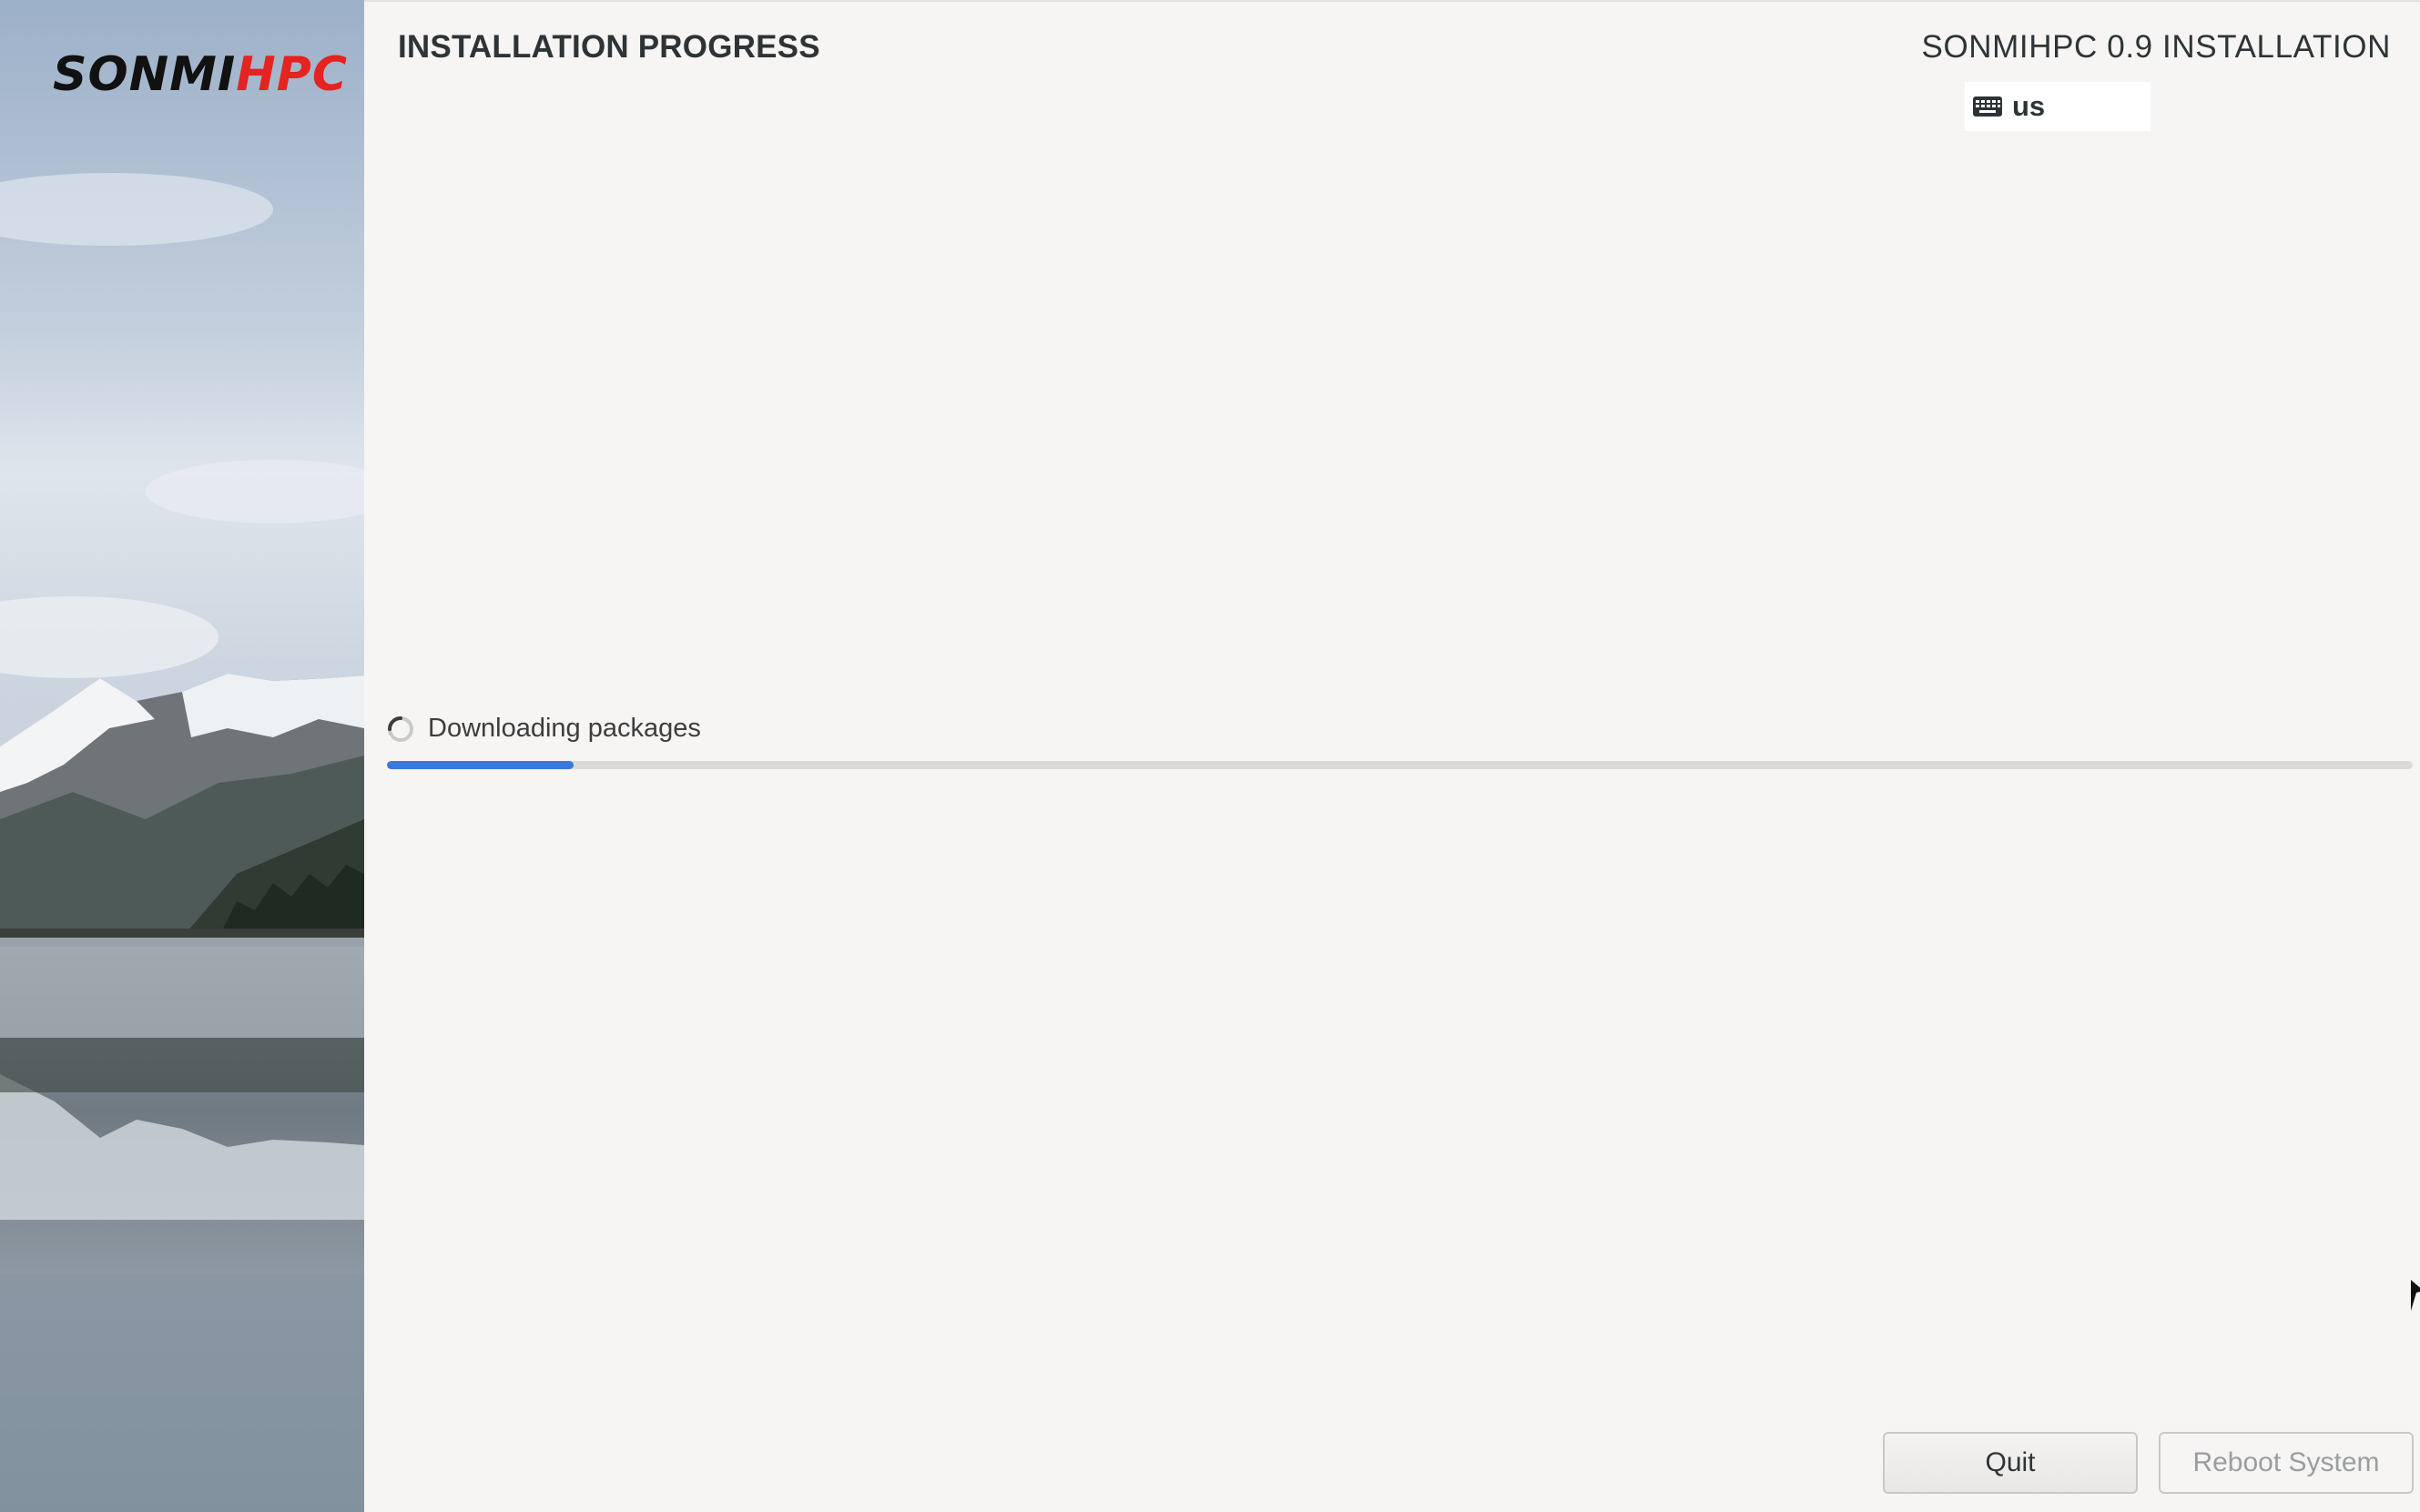  What do you see at coordinates (609, 47) in the screenshot?
I see `page-title: INSTALLATION PROGRESS` at bounding box center [609, 47].